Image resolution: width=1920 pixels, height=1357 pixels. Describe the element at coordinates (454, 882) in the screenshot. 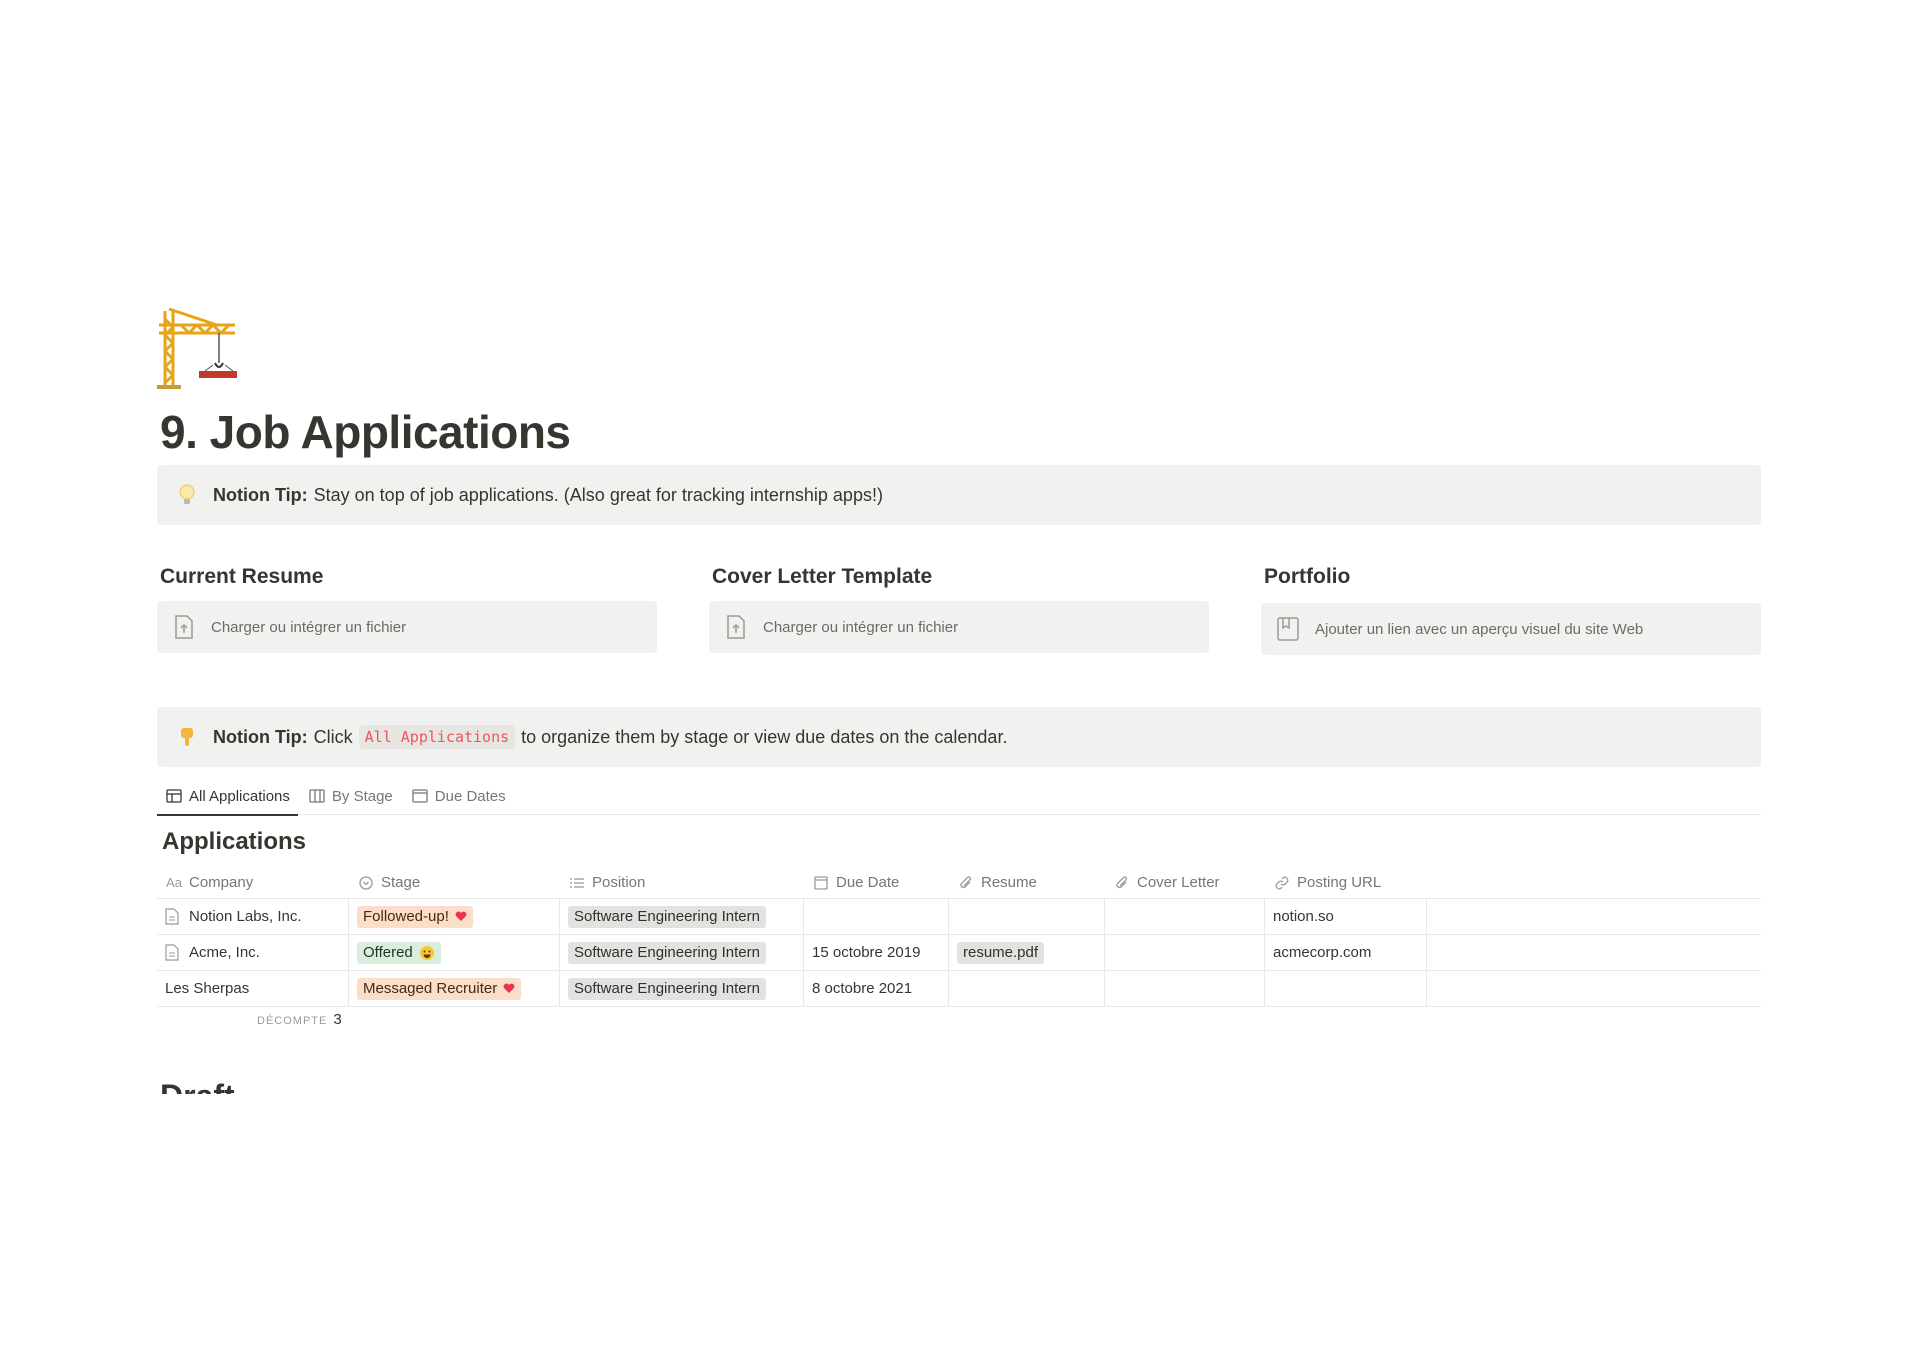

I see `column-header-stage: Stage` at that location.